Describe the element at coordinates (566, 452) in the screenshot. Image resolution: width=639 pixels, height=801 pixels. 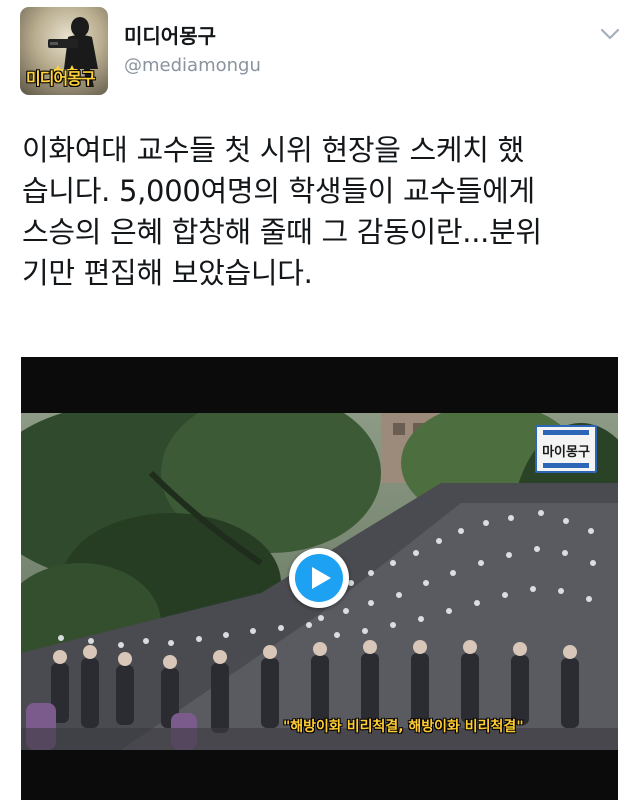
I see `channel-logo-text: 마이몽구` at that location.